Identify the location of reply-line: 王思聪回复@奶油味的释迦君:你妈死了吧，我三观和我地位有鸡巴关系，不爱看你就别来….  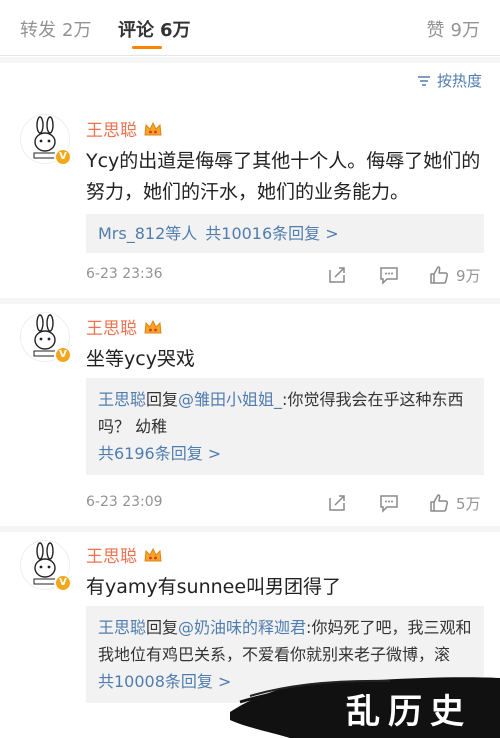
(285, 641).